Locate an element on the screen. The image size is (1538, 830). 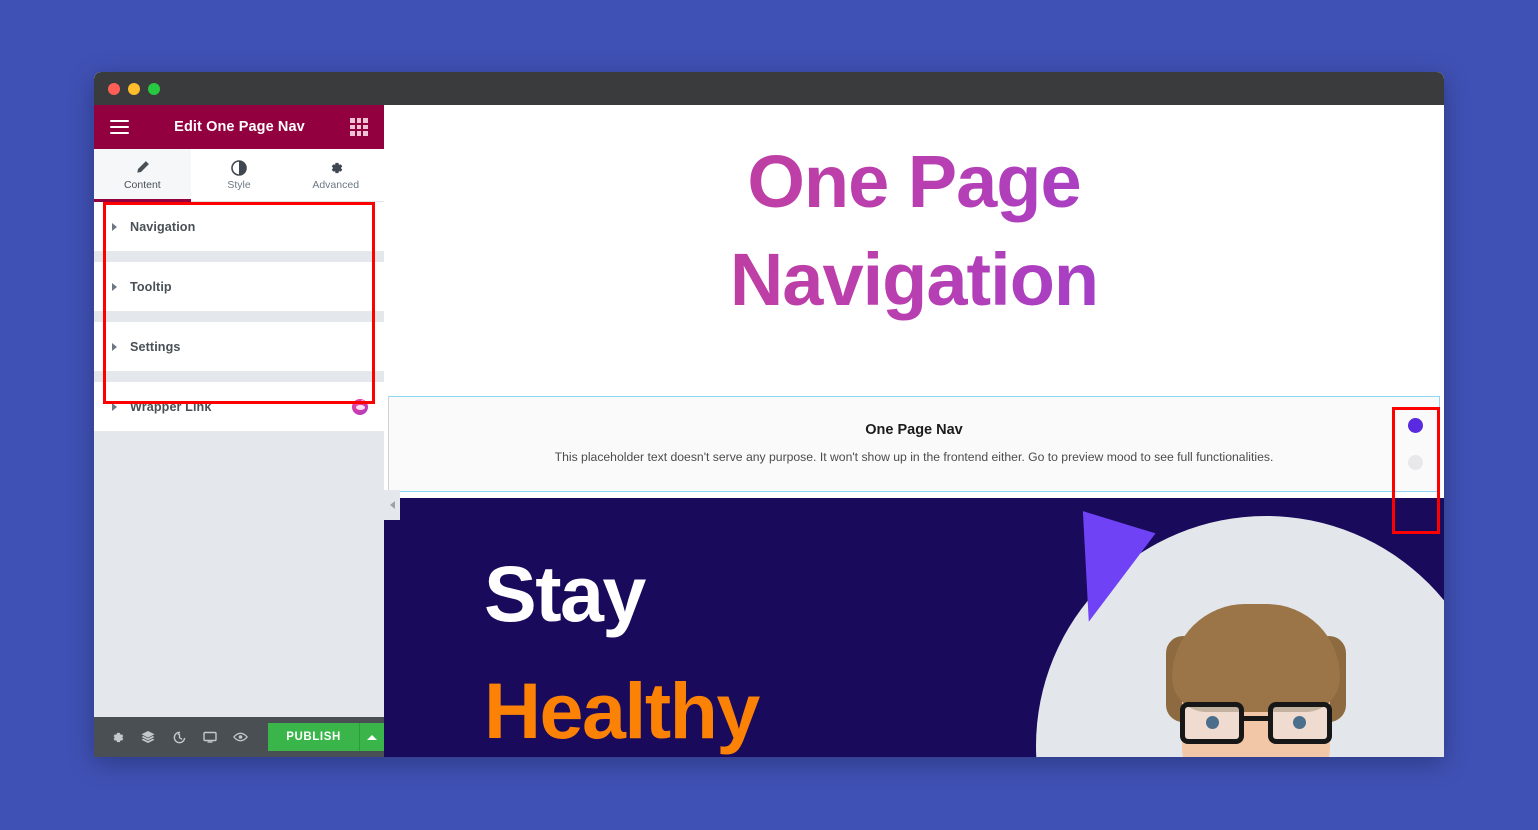
layers-icon is located at coordinates (148, 737).